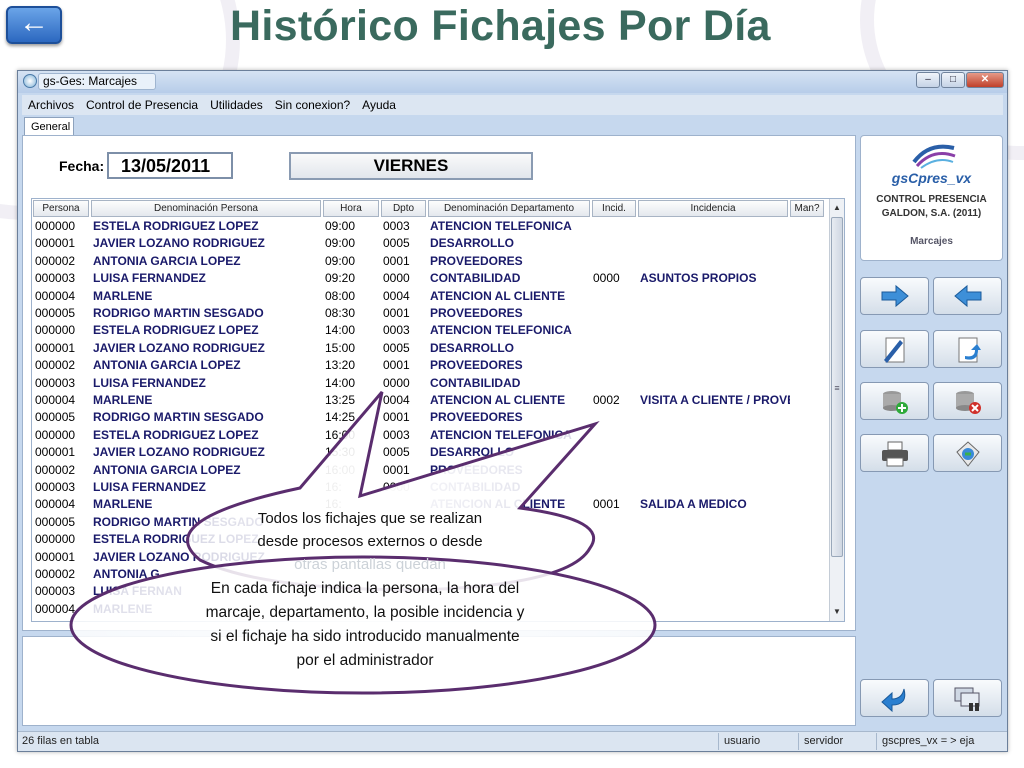 Image resolution: width=1024 pixels, height=768 pixels. Describe the element at coordinates (953, 80) in the screenshot. I see `maximize-button: □` at that location.